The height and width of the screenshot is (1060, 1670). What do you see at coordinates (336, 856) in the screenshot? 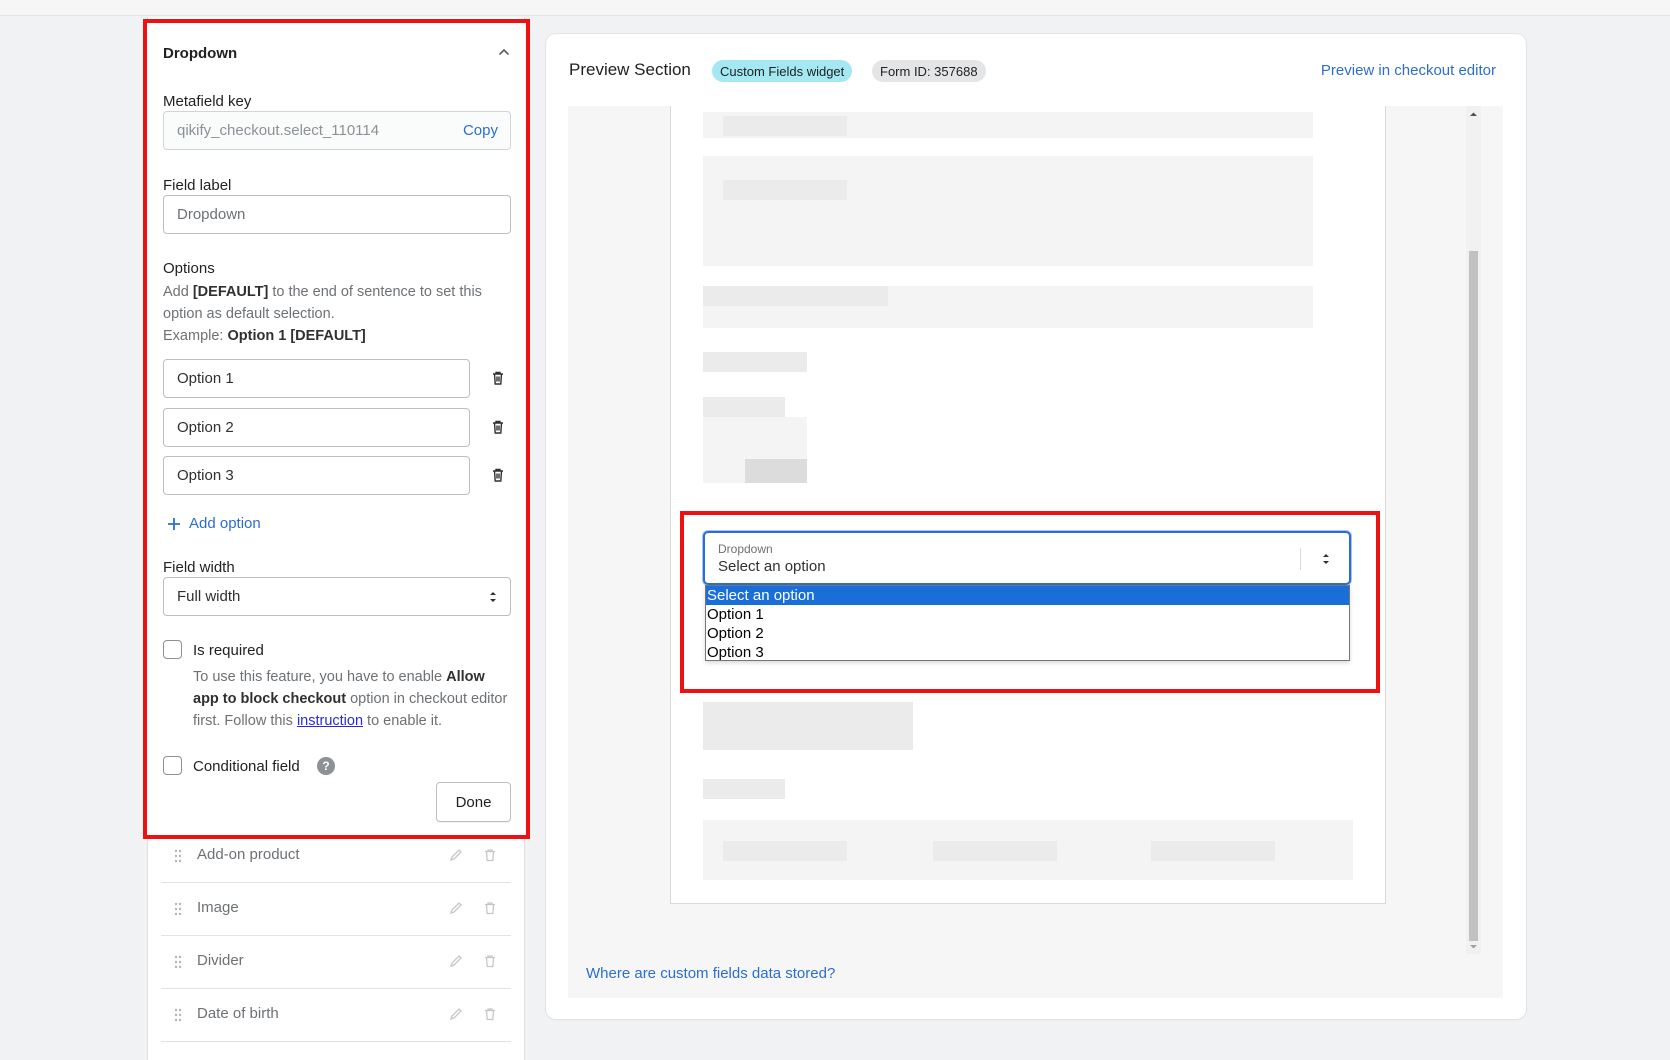
I see `field-row-add-on-product: Add-on product` at bounding box center [336, 856].